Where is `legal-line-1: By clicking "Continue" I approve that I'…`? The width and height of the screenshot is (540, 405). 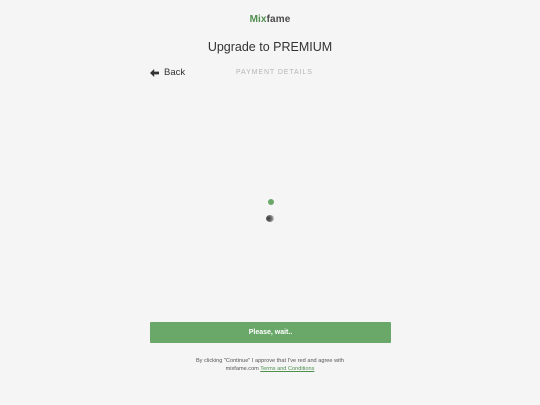
legal-line-1: By clicking "Continue" I approve that I'… is located at coordinates (270, 361).